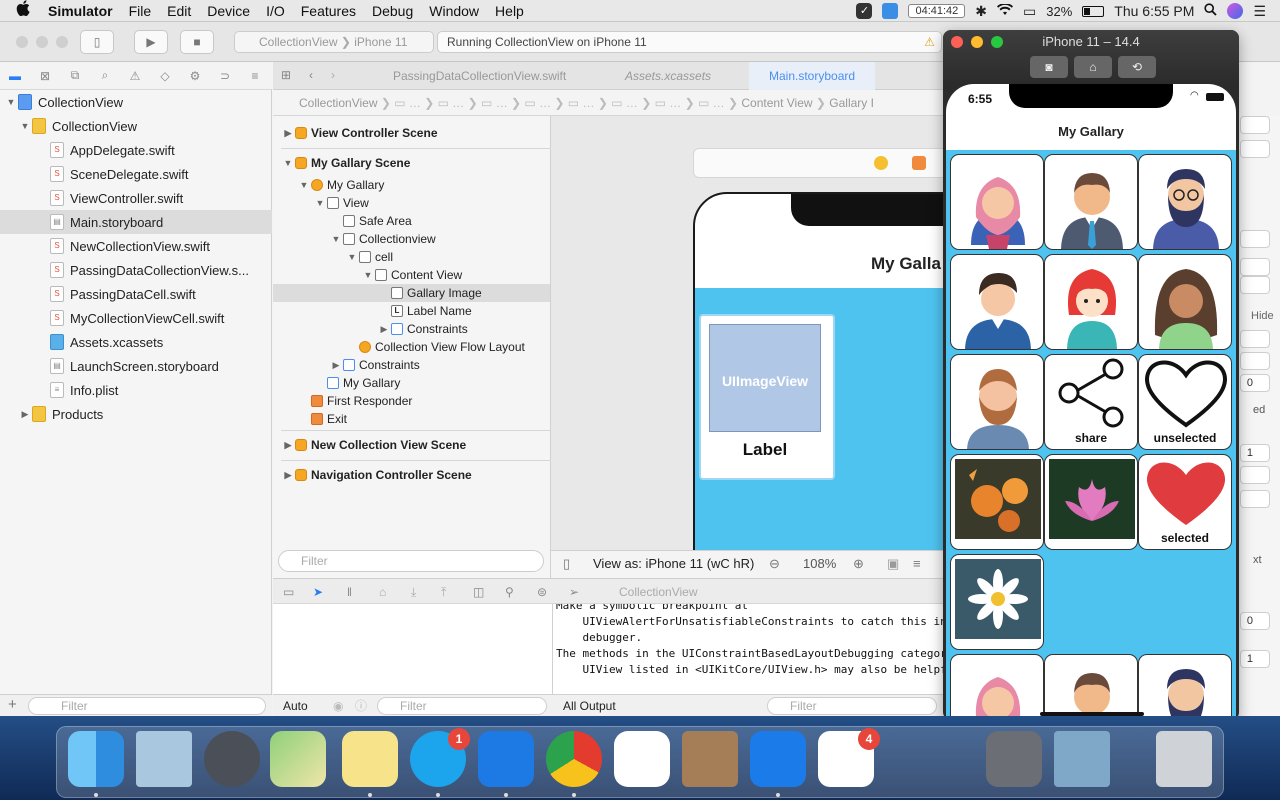 The height and width of the screenshot is (800, 1280). I want to click on outline-item: L Label Name, so click(411, 311).